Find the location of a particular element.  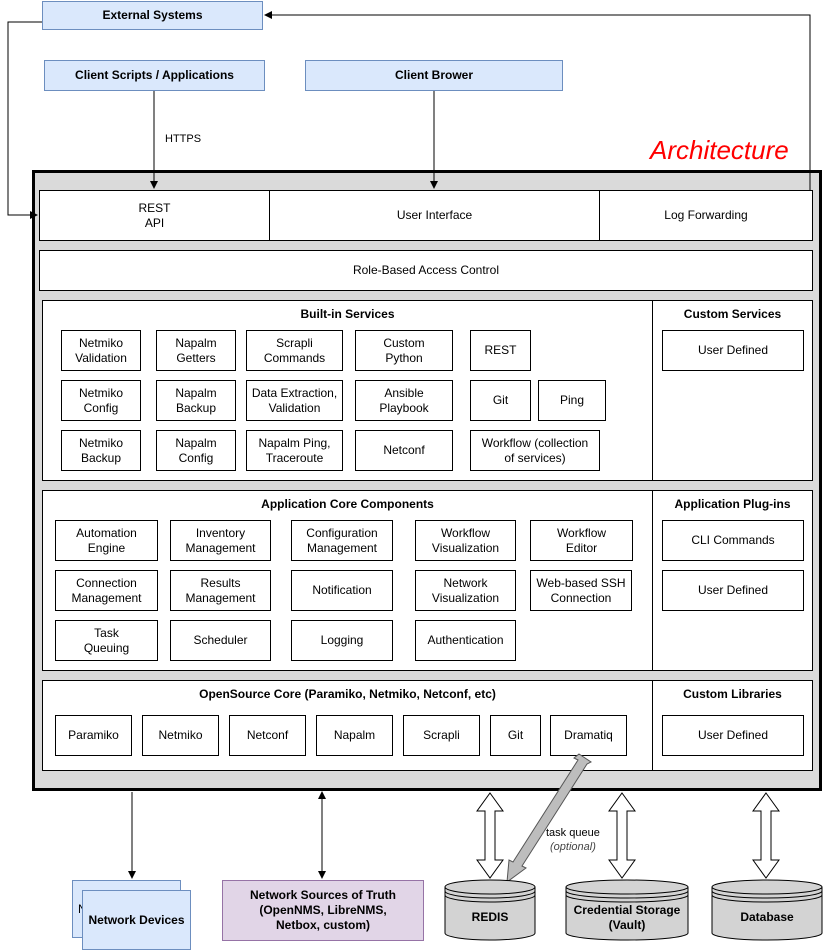

task-queue-arrow is located at coordinates (549, 818).